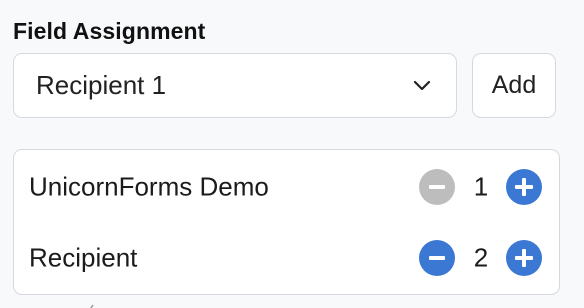 Image resolution: width=584 pixels, height=308 pixels. Describe the element at coordinates (101, 85) in the screenshot. I see `recipient-select-value: Recipient 1` at that location.